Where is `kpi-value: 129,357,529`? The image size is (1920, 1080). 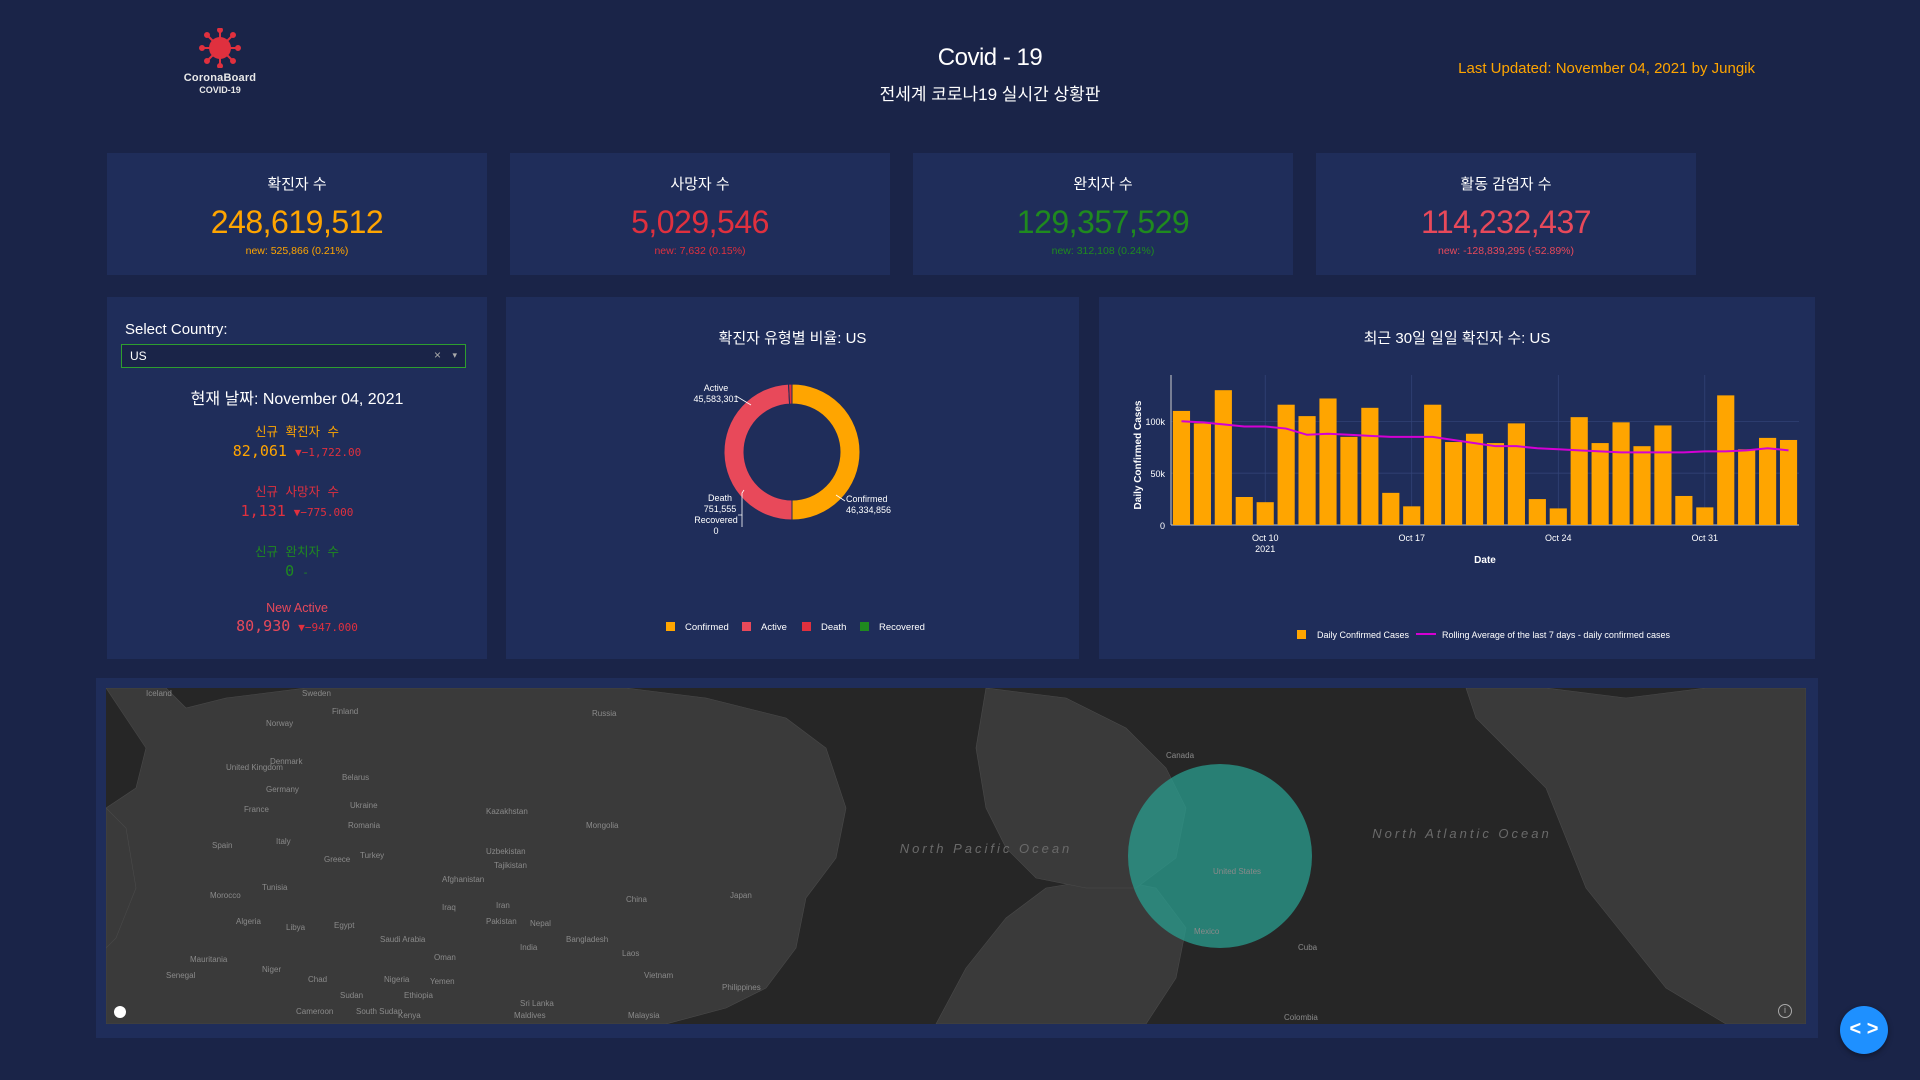
kpi-value: 129,357,529 is located at coordinates (1103, 222).